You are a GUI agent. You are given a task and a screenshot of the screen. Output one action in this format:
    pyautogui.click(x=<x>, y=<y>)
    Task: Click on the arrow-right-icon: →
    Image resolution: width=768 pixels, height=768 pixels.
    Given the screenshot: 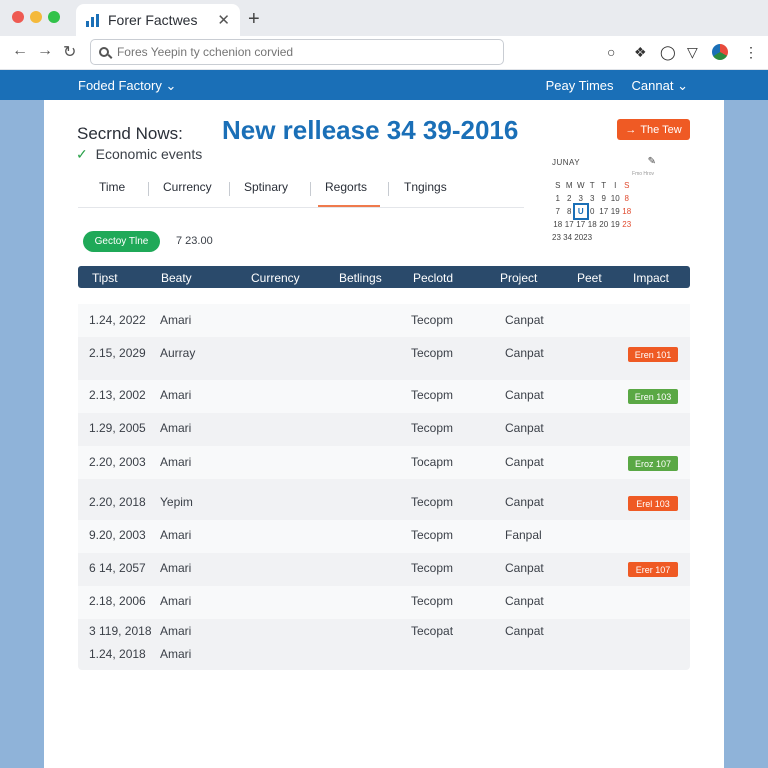 What is the action you would take?
    pyautogui.click(x=631, y=129)
    